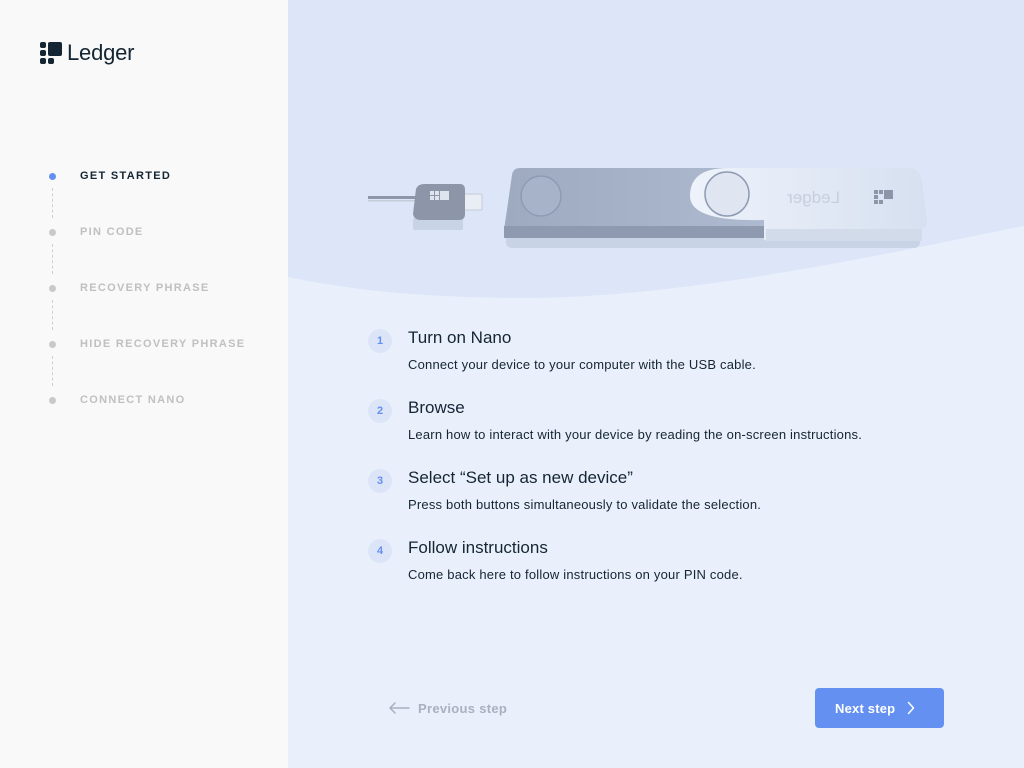 The width and height of the screenshot is (1024, 768). What do you see at coordinates (460, 337) in the screenshot?
I see `instruction-title: Turn on Nano` at bounding box center [460, 337].